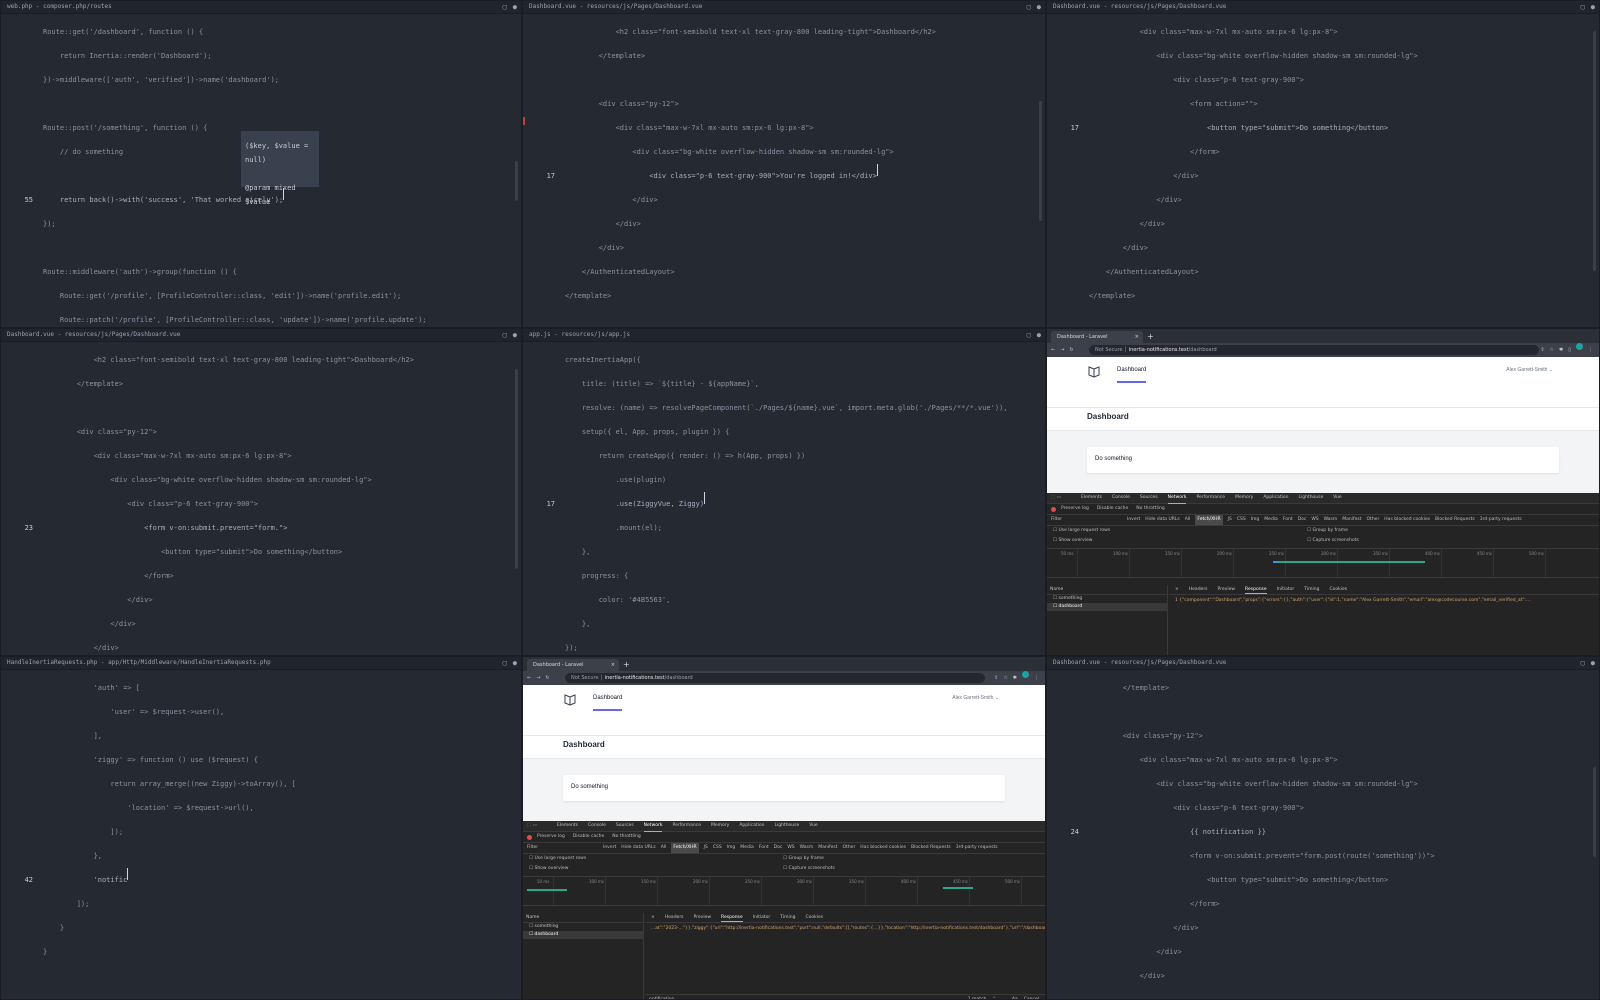 The image size is (1600, 1000). I want to click on devtools-tab: Application, so click(1275, 498).